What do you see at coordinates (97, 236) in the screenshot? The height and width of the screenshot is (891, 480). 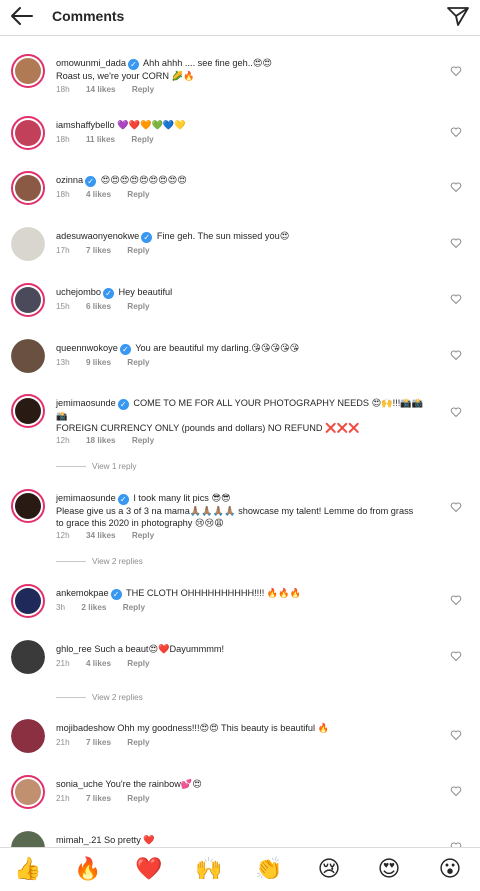 I see `comment-username: adesuwaonyenokwe` at bounding box center [97, 236].